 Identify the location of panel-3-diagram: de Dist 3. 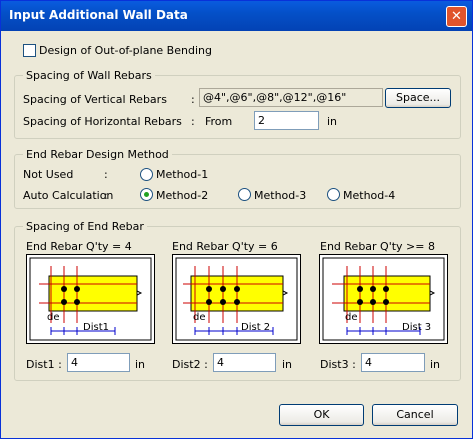
(383, 299).